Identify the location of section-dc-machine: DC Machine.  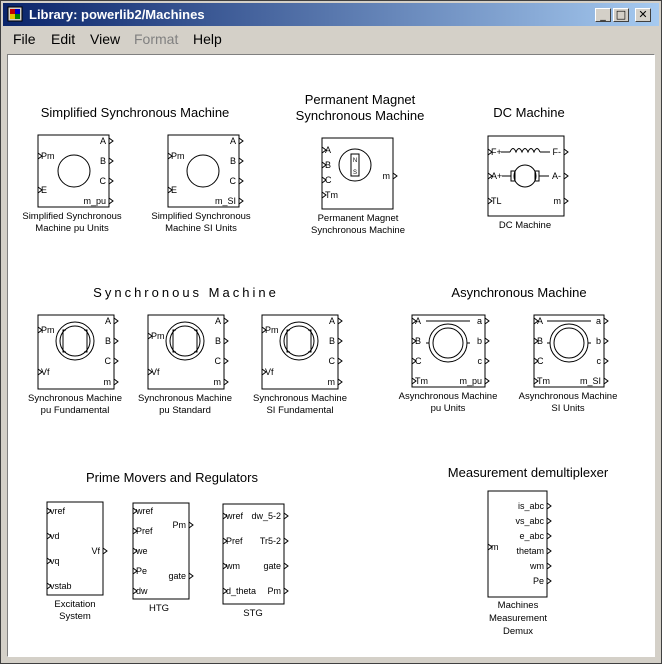
(529, 112).